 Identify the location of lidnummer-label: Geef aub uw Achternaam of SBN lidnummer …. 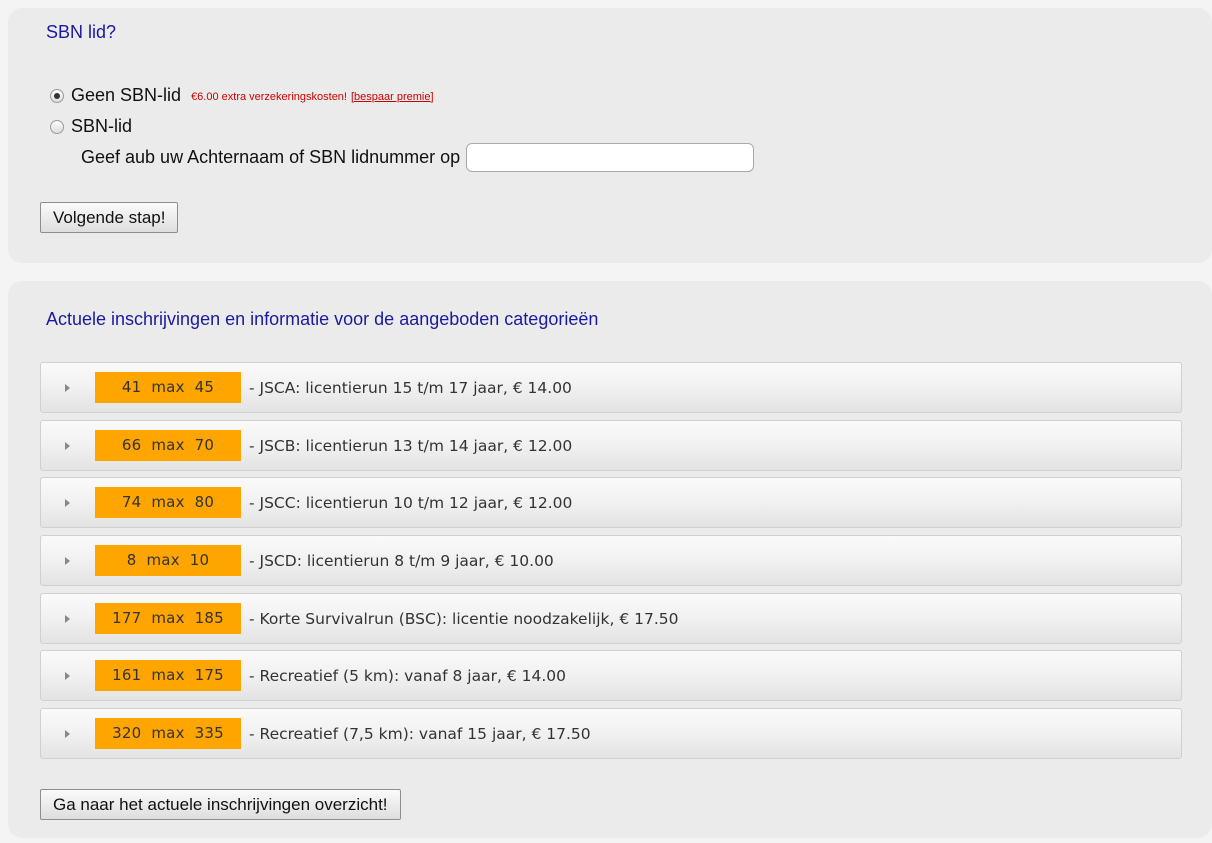
(271, 157).